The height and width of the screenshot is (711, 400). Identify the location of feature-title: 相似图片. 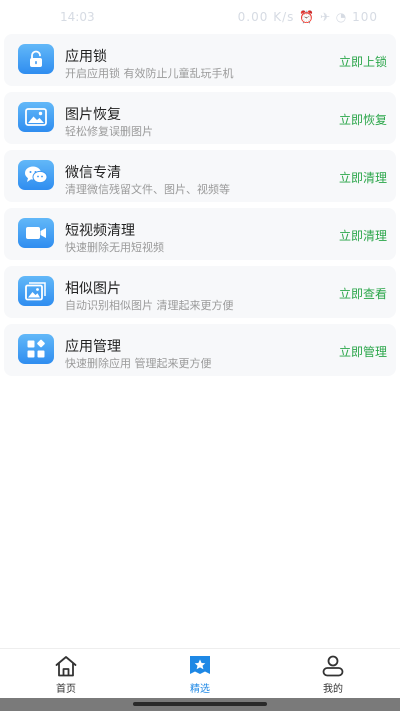
(93, 289).